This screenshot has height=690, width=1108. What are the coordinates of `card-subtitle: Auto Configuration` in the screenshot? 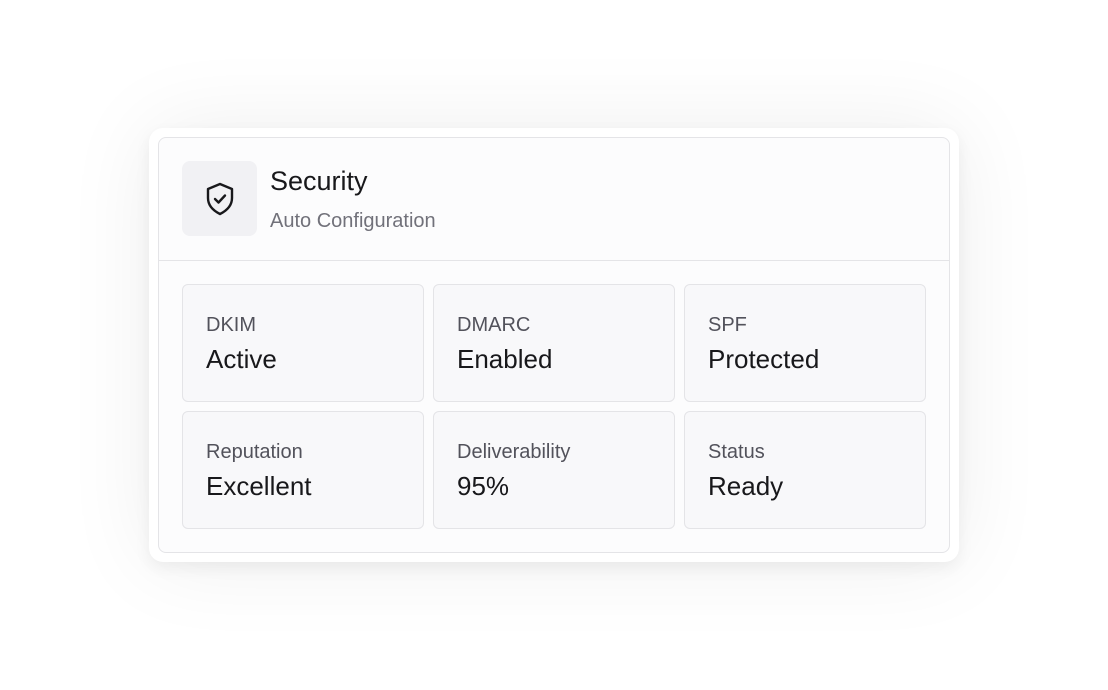 It's located at (353, 221).